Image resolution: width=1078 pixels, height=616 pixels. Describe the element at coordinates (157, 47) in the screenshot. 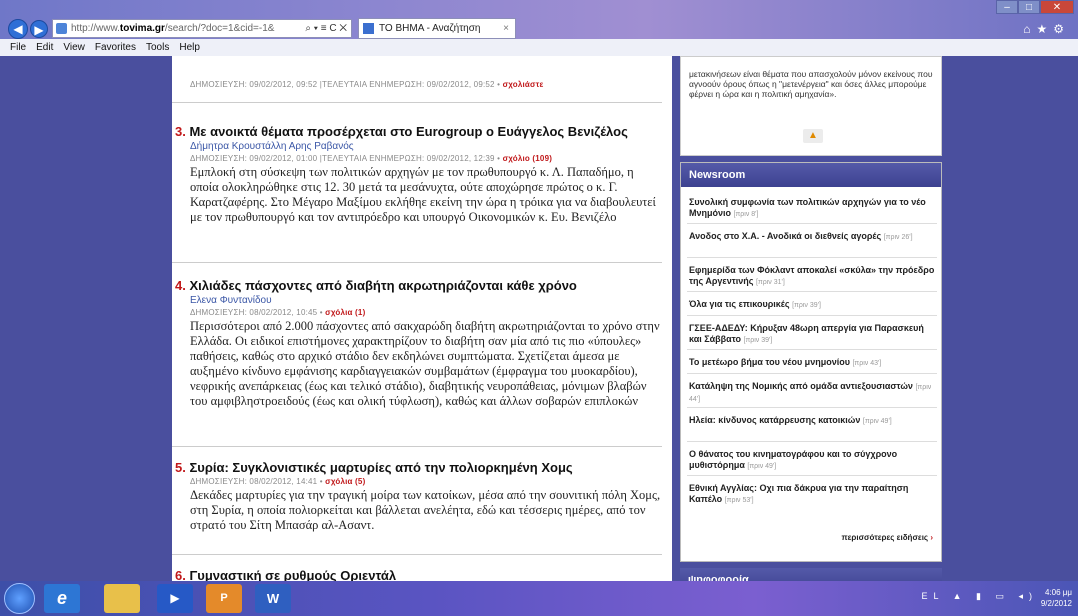

I see `menu-tools: Tools` at that location.